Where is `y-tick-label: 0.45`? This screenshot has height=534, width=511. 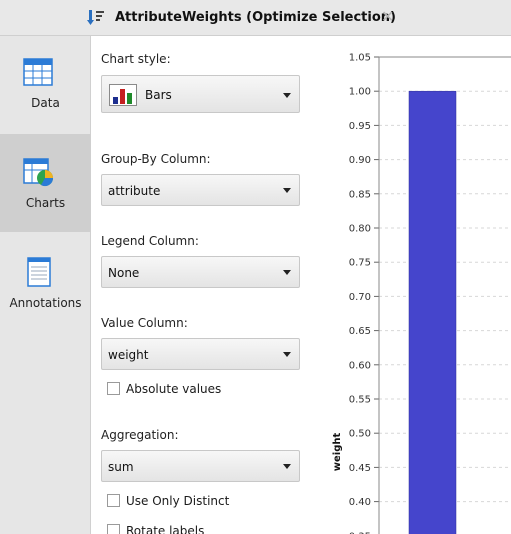 y-tick-label: 0.45 is located at coordinates (360, 468).